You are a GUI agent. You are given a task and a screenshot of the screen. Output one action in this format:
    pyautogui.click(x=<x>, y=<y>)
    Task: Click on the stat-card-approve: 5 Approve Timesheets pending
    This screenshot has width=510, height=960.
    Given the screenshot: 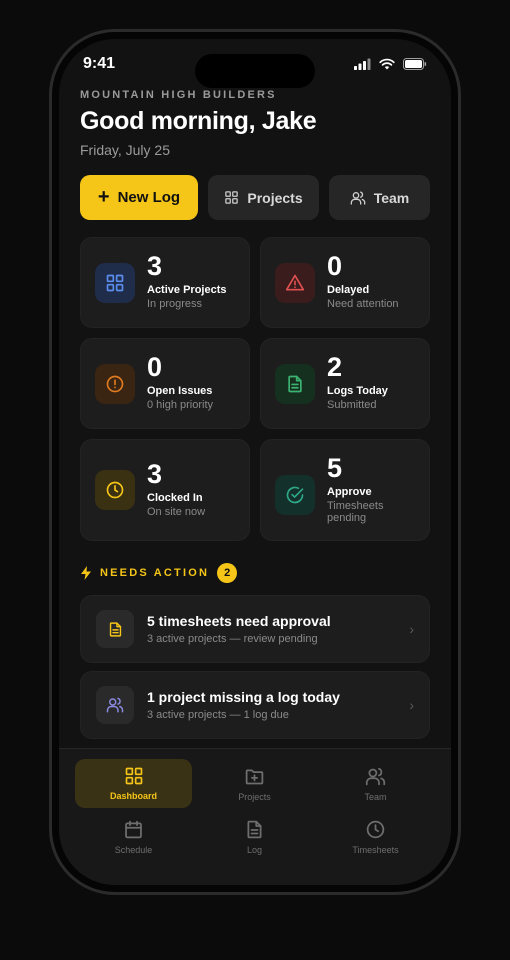 What is the action you would take?
    pyautogui.click(x=345, y=490)
    